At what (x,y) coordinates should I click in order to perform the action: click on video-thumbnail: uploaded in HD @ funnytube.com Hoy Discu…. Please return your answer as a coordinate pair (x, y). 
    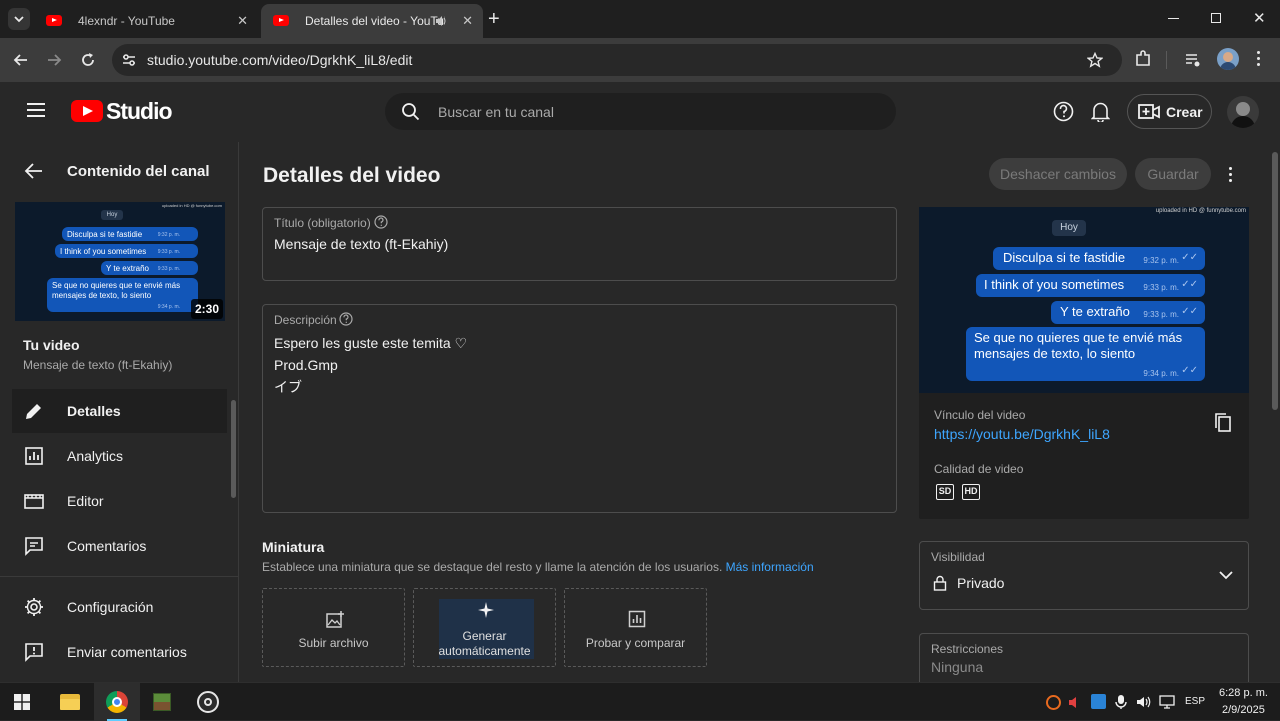
    Looking at the image, I should click on (120, 261).